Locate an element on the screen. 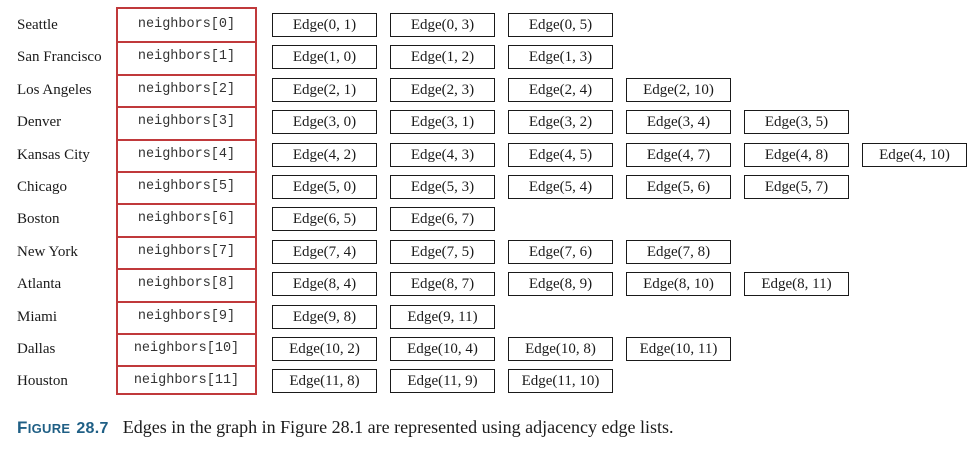 The image size is (974, 449). edge-node: Edge(5, 4) is located at coordinates (560, 187).